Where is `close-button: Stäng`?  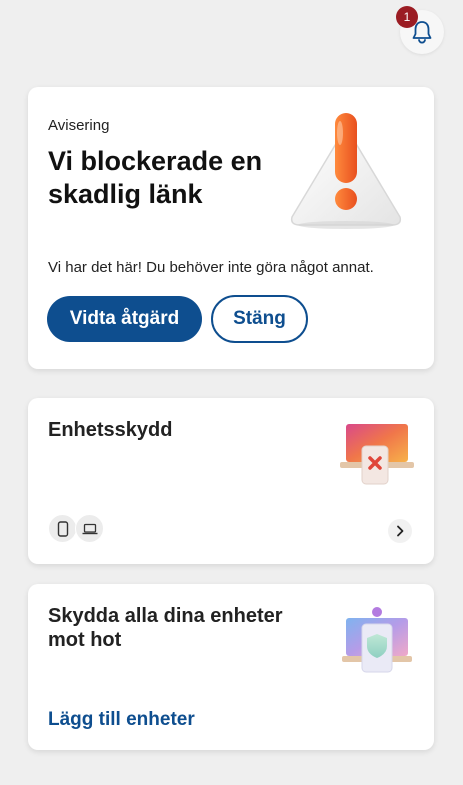 close-button: Stäng is located at coordinates (259, 319).